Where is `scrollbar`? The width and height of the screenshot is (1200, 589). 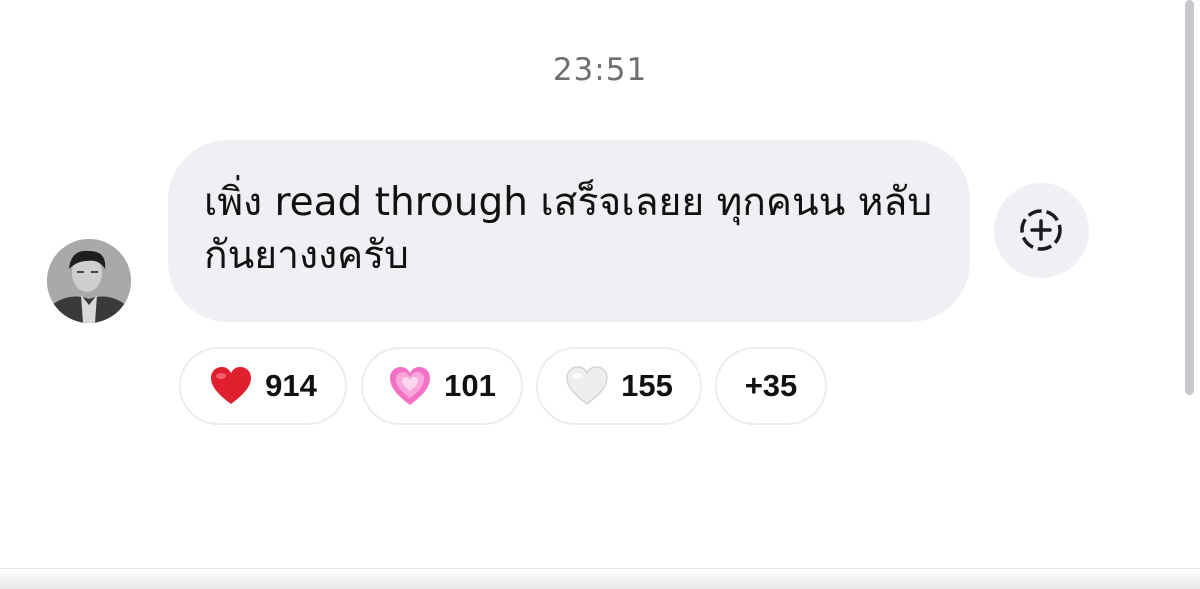 scrollbar is located at coordinates (1189, 197).